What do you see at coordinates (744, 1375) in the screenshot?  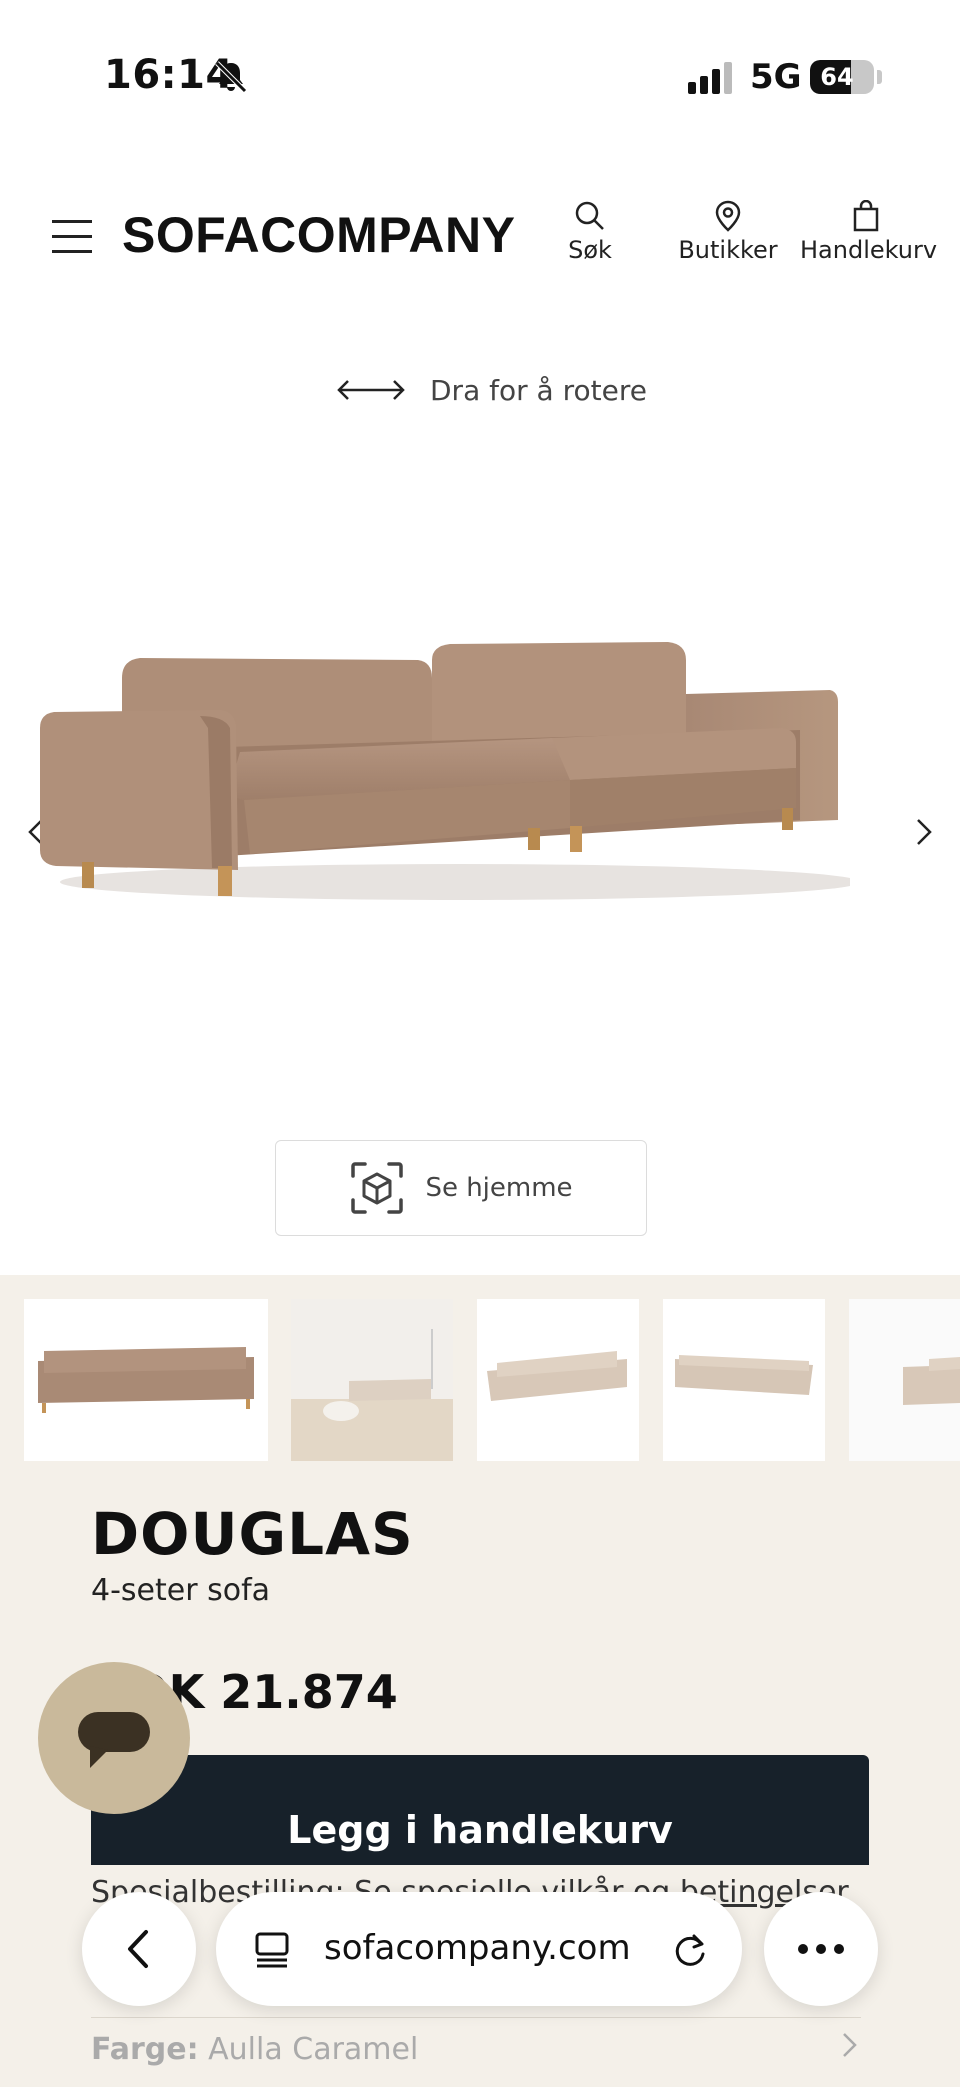 I see `thumbnail-sofa-back-image` at bounding box center [744, 1375].